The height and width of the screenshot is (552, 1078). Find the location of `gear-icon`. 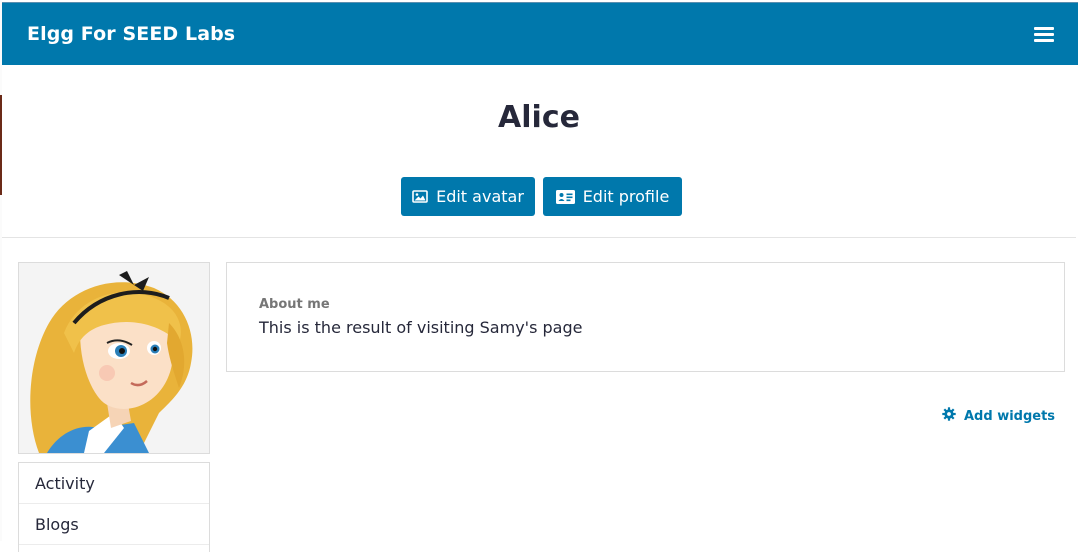

gear-icon is located at coordinates (949, 416).